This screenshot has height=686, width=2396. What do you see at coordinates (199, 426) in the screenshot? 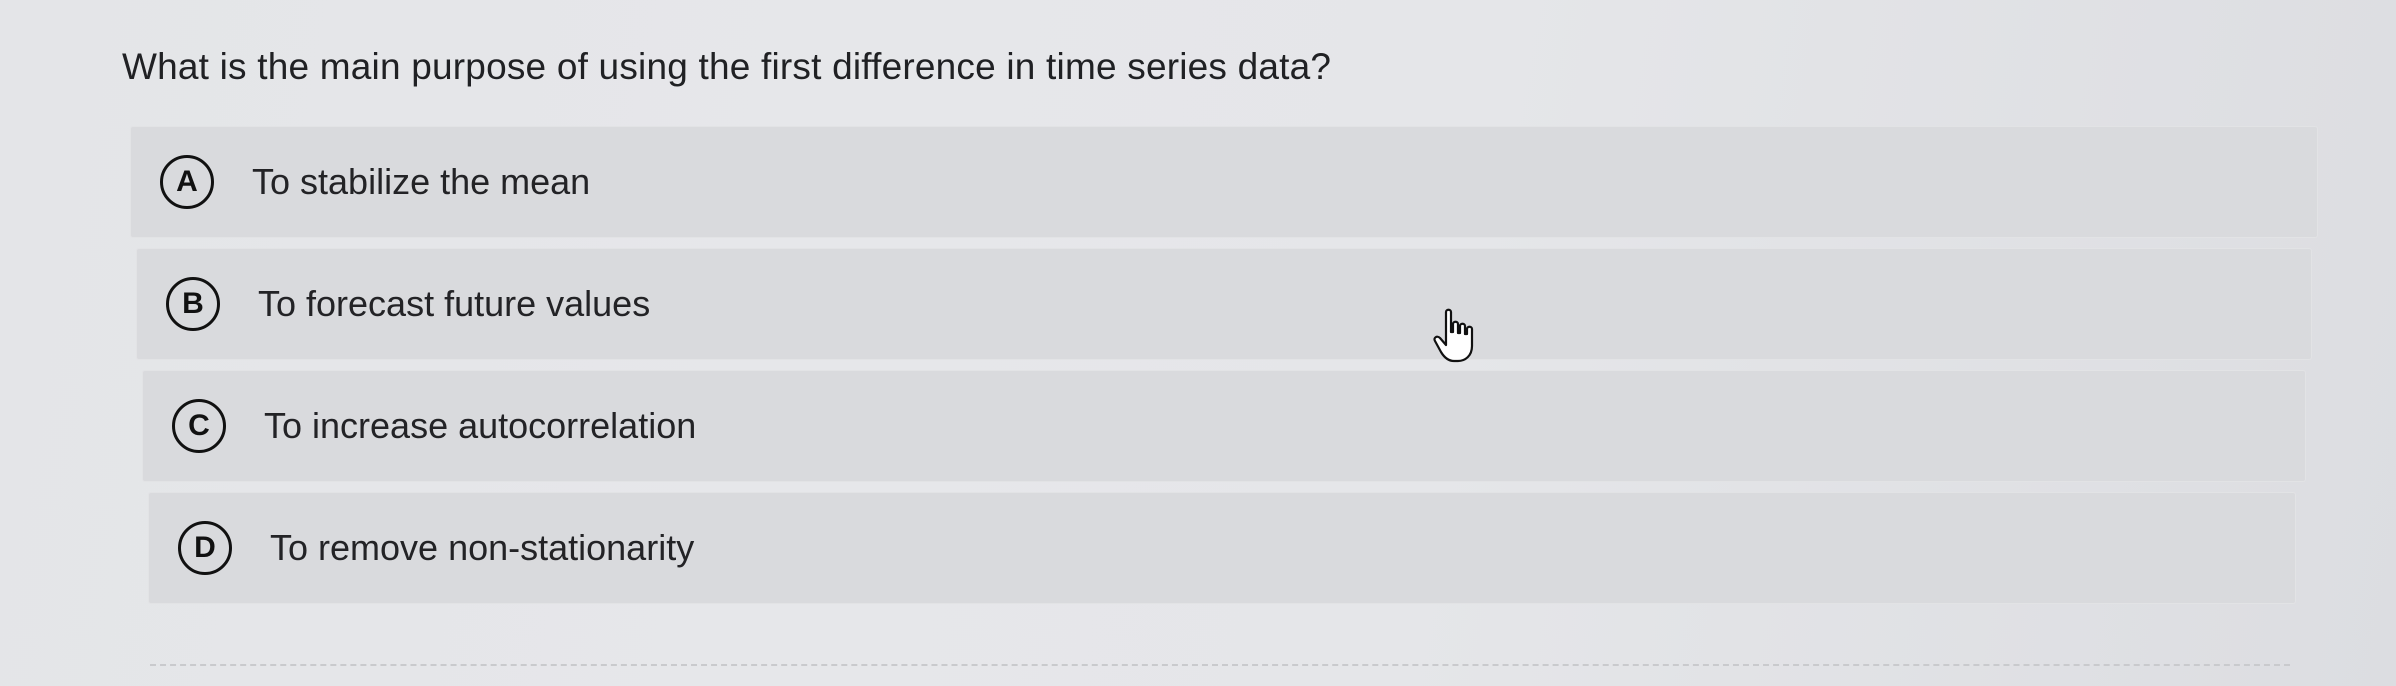
I see `option-letter-badge: C` at bounding box center [199, 426].